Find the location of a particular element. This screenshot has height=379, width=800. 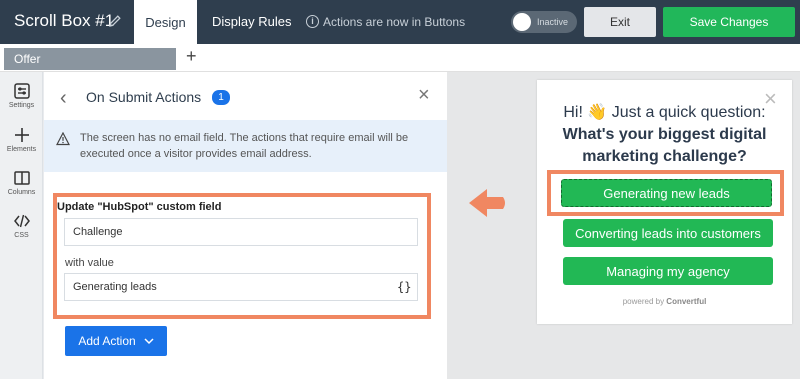

tab-design: Design is located at coordinates (165, 22).